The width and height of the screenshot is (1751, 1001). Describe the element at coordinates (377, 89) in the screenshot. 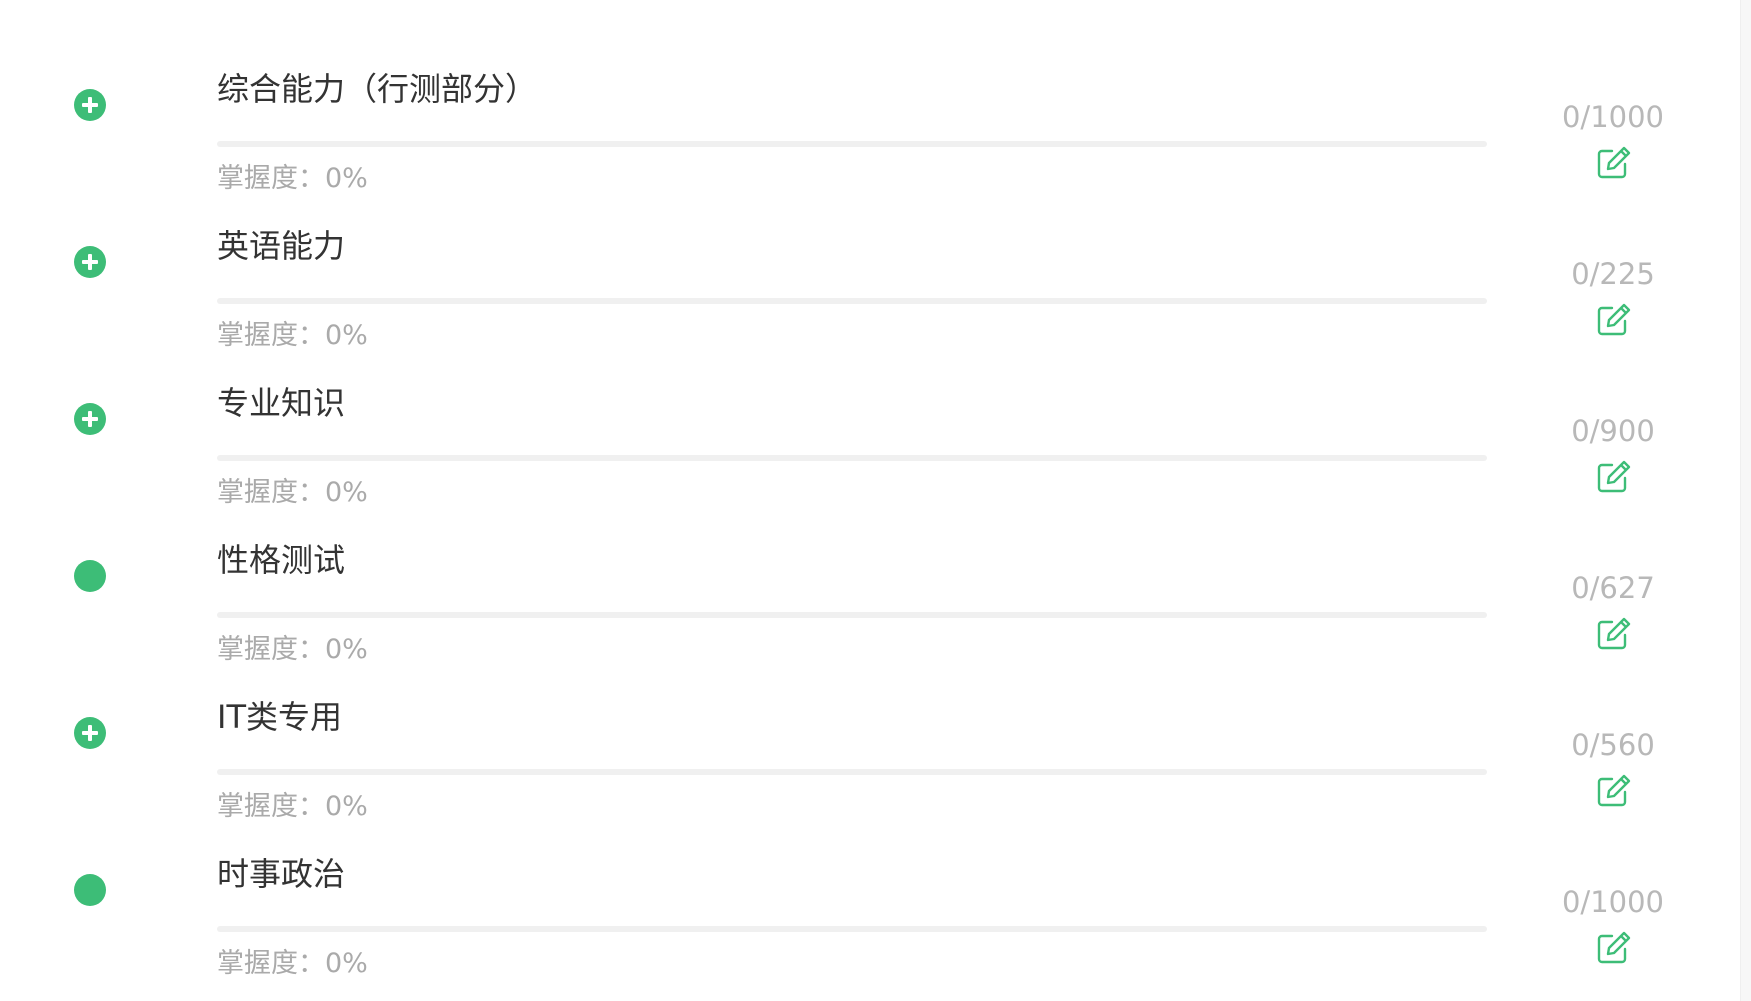

I see `category-title: 综合能力（行测部分）` at that location.